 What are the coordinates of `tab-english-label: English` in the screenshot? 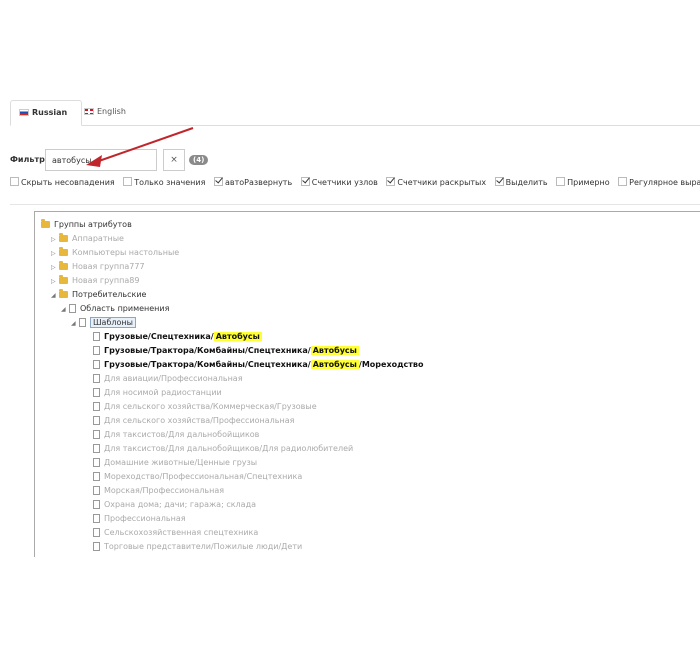 It's located at (111, 111).